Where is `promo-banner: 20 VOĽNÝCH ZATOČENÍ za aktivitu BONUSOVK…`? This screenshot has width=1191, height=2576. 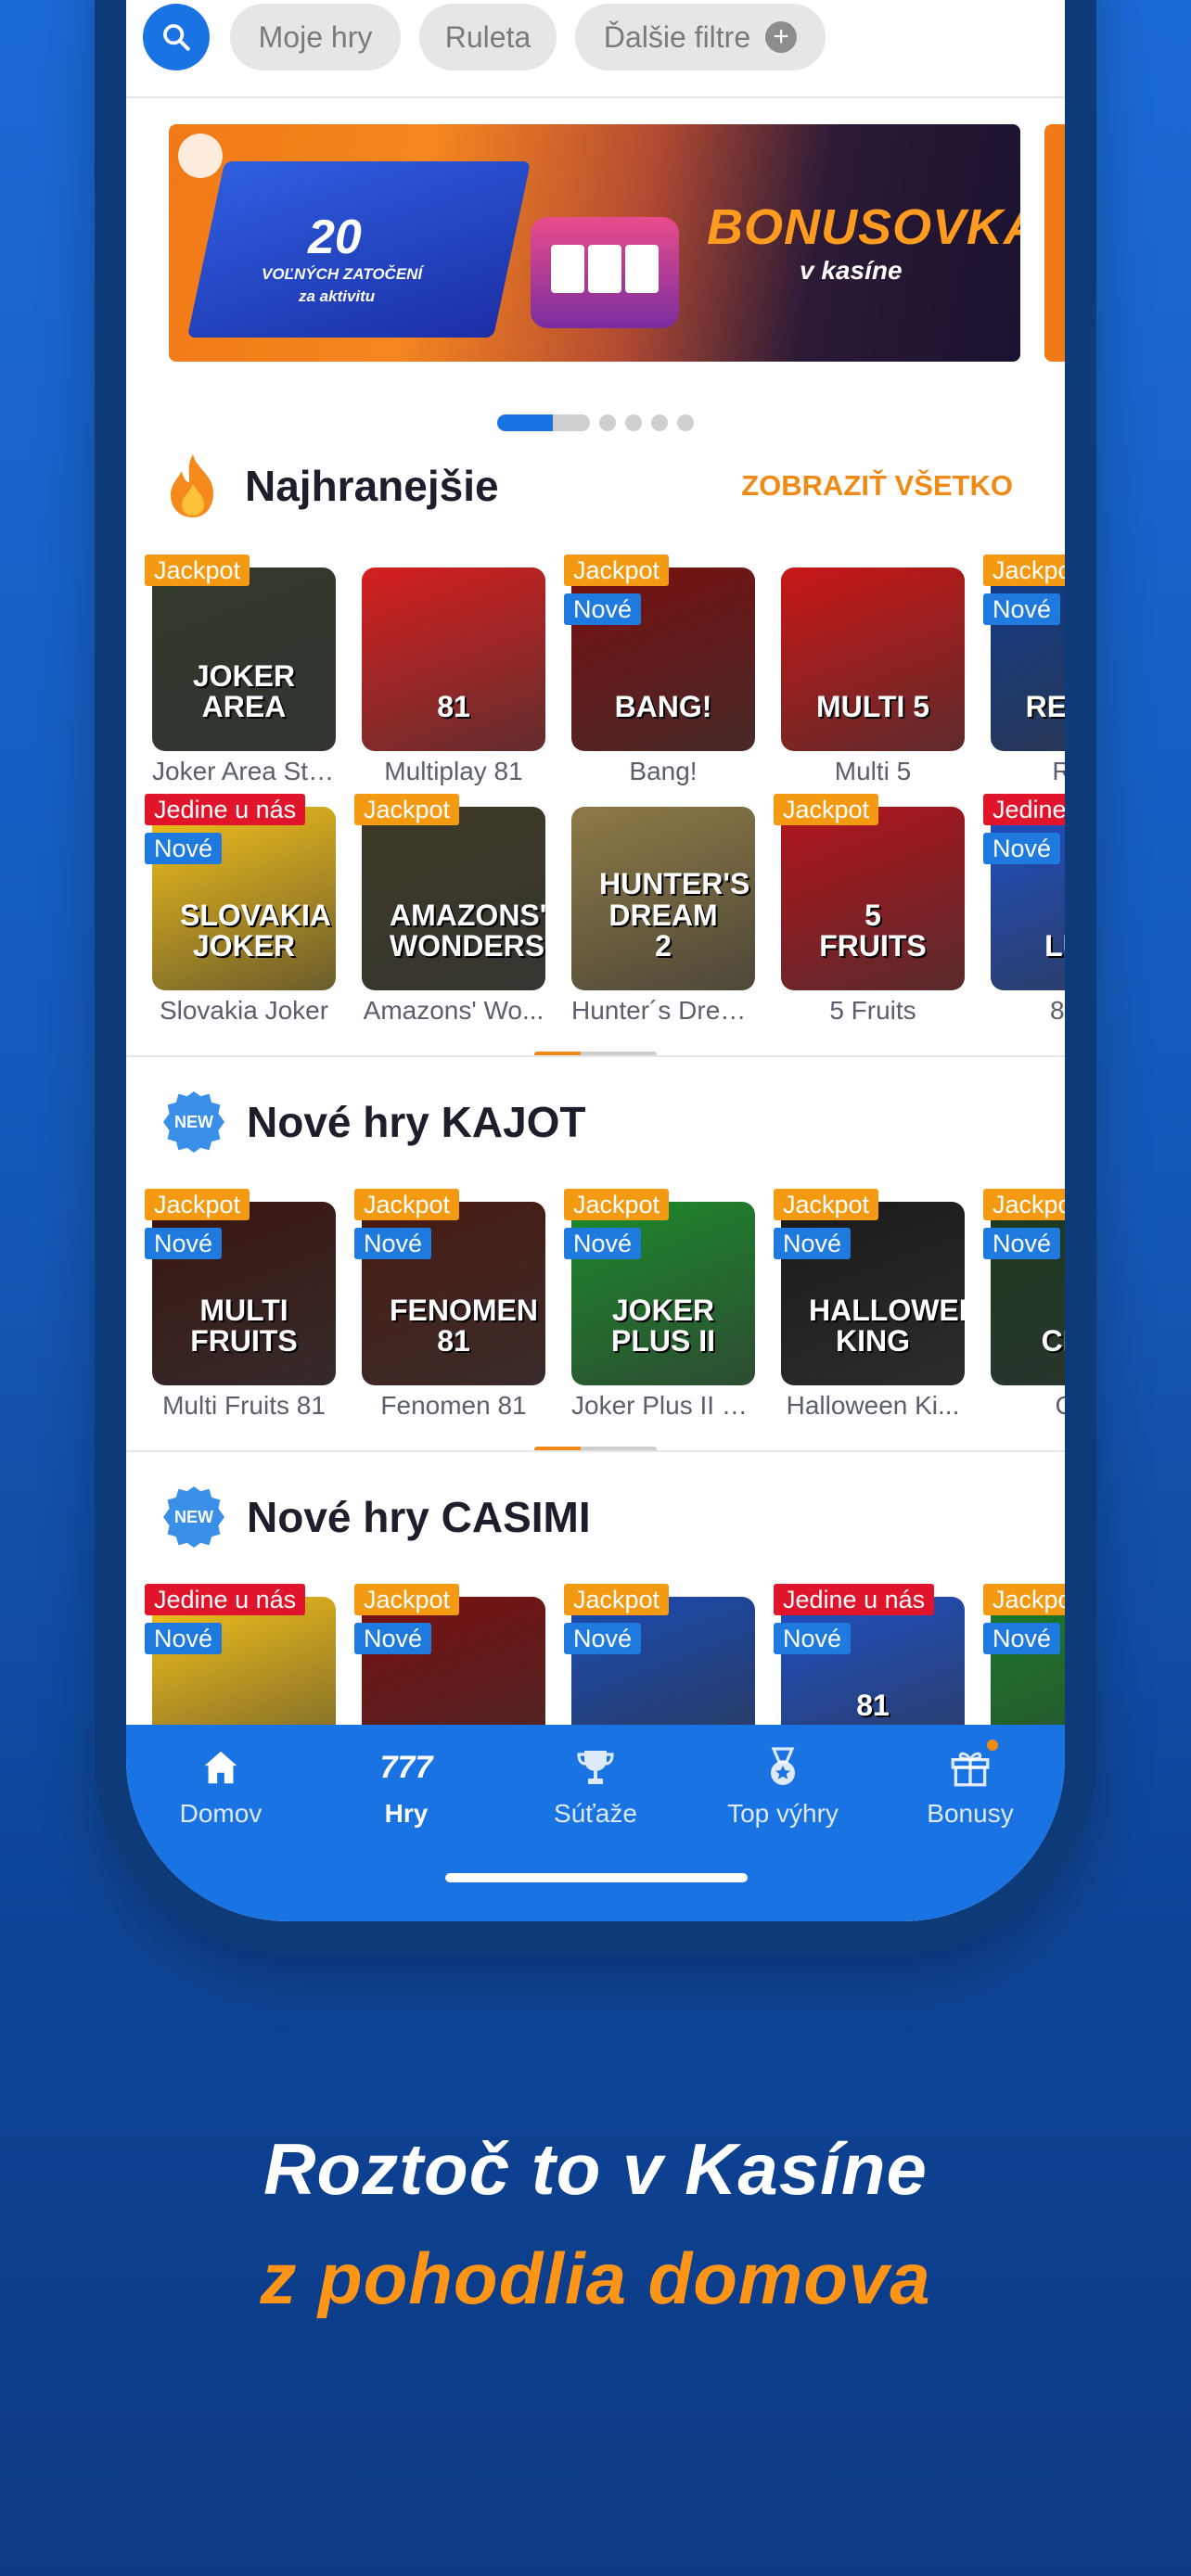
promo-banner: 20 VOĽNÝCH ZATOČENÍ za aktivitu BONUSOVK… is located at coordinates (594, 243).